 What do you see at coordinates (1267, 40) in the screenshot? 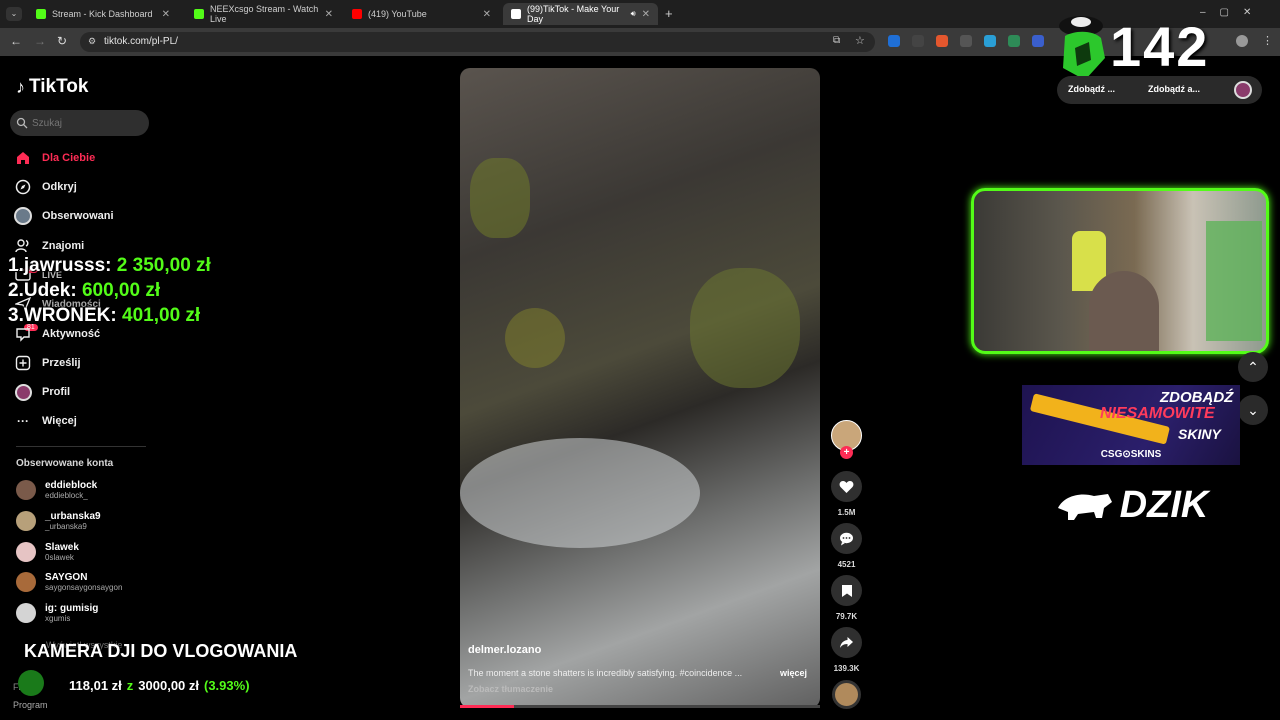
I see `browser-menu-icon: ⋮` at bounding box center [1267, 40].